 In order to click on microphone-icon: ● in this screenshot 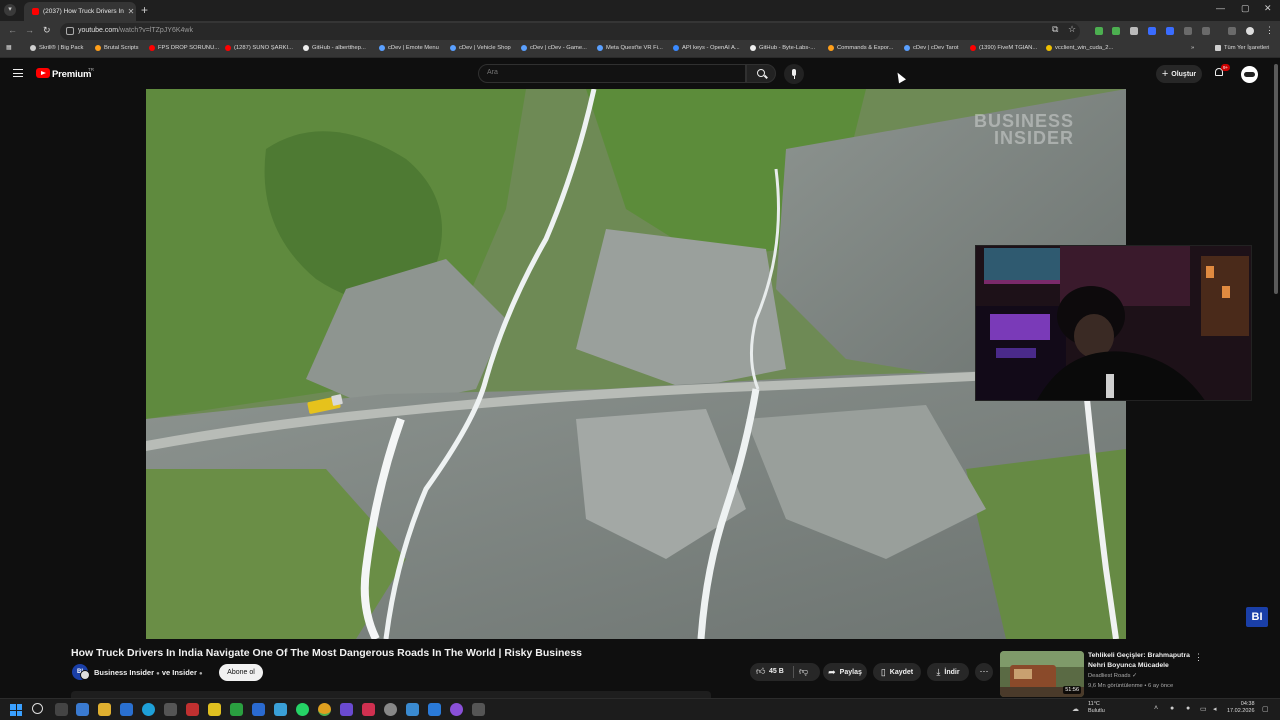, I will do `click(1188, 708)`.